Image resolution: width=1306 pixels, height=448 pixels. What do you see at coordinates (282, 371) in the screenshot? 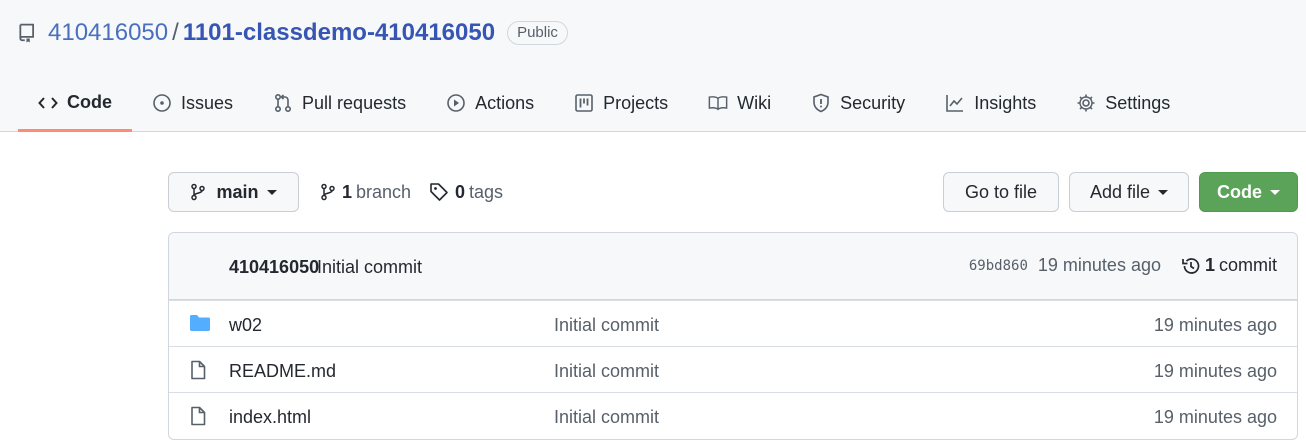
I see `file-name-link: README.md` at bounding box center [282, 371].